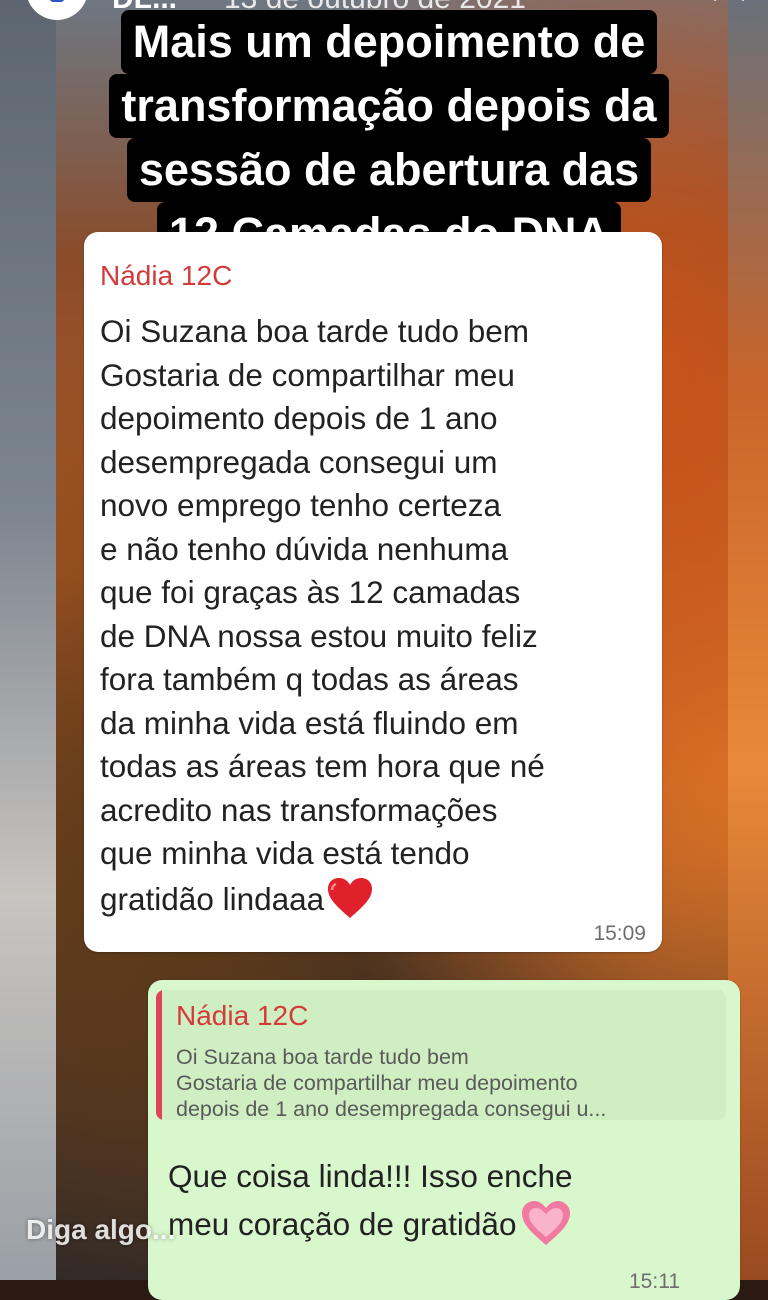 Image resolution: width=768 pixels, height=1300 pixels. Describe the element at coordinates (389, 170) in the screenshot. I see `caption-line: sessão de abertura das` at that location.